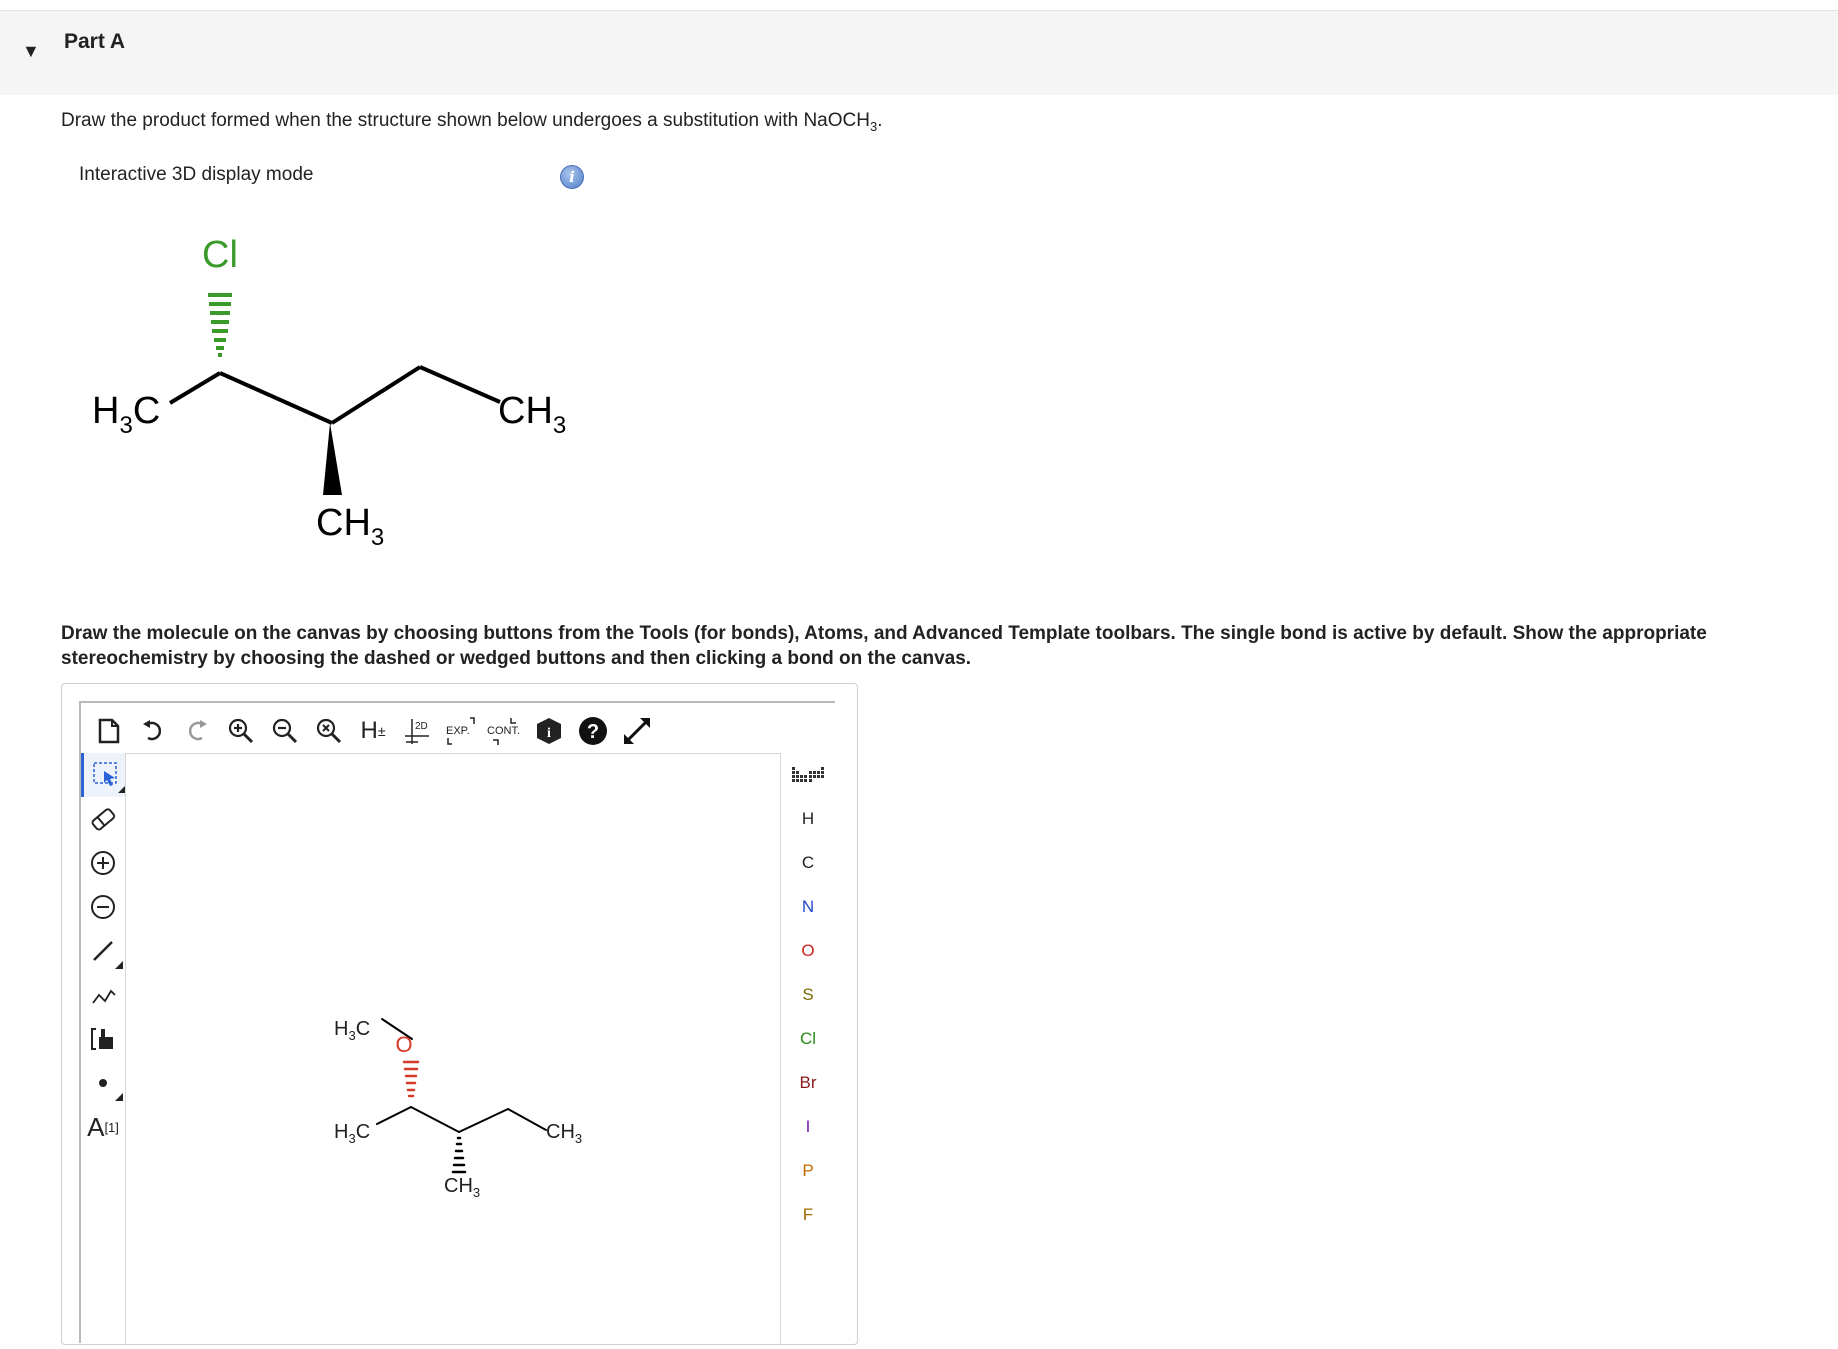  Describe the element at coordinates (808, 863) in the screenshot. I see `atom-c-button: C` at that location.